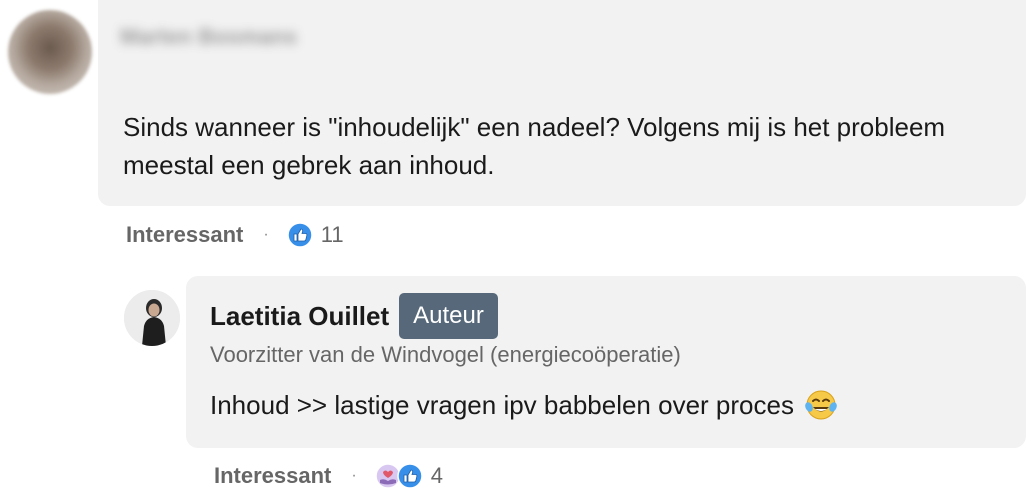 The width and height of the screenshot is (1032, 498). I want to click on reply-author-row: Laetitia Ouillet Auteur, so click(354, 316).